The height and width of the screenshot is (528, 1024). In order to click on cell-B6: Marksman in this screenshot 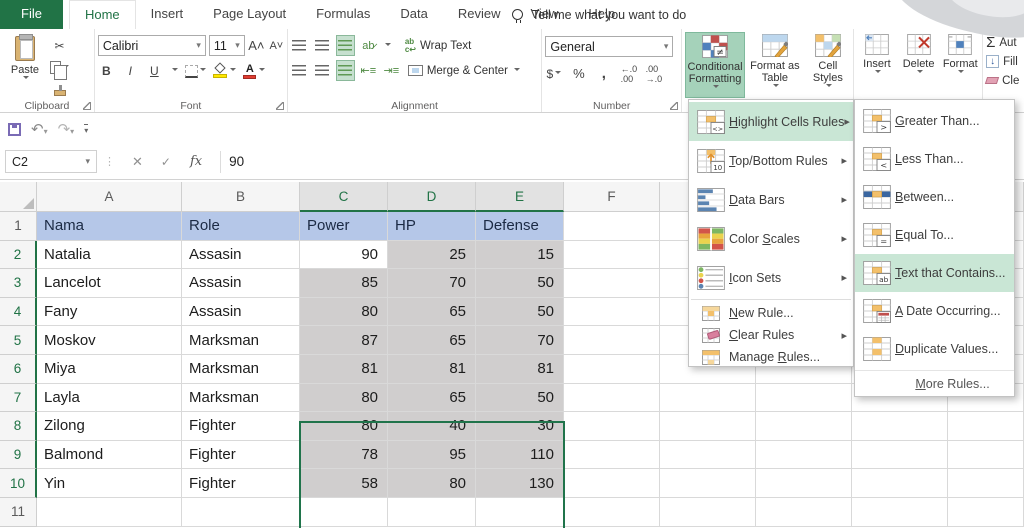, I will do `click(241, 369)`.